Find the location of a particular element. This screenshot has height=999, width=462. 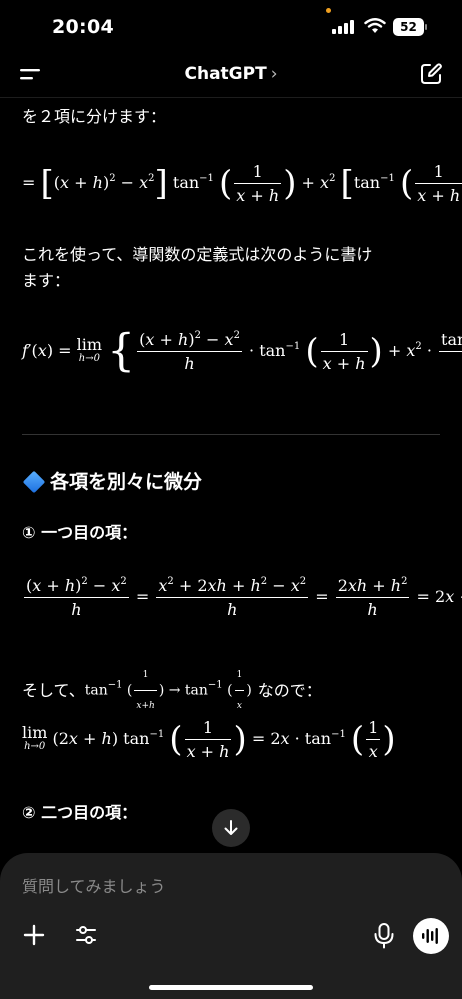

arrow-down-icon is located at coordinates (231, 827).